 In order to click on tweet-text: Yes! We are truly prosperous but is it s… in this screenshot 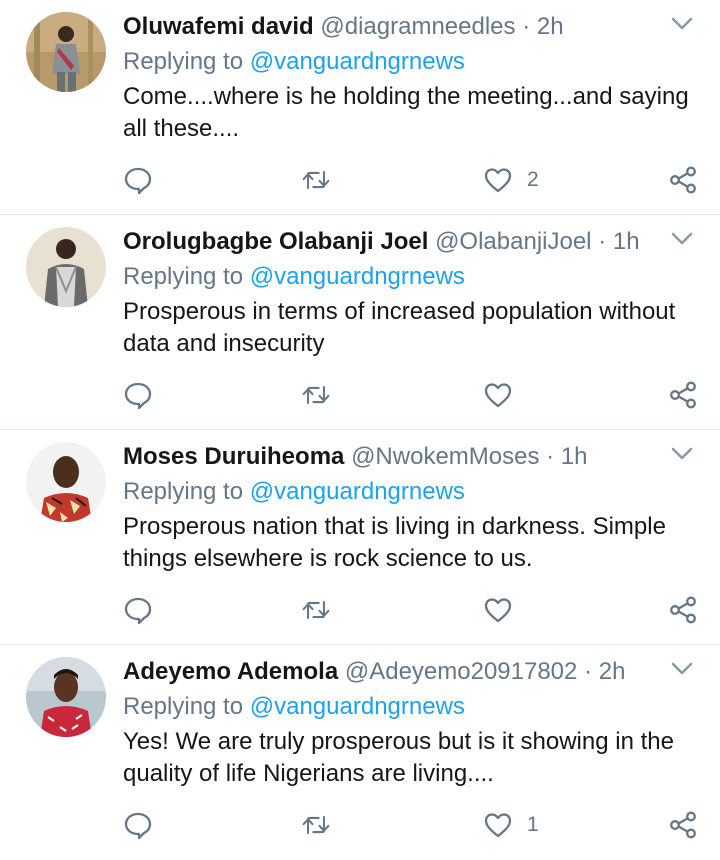, I will do `click(398, 757)`.